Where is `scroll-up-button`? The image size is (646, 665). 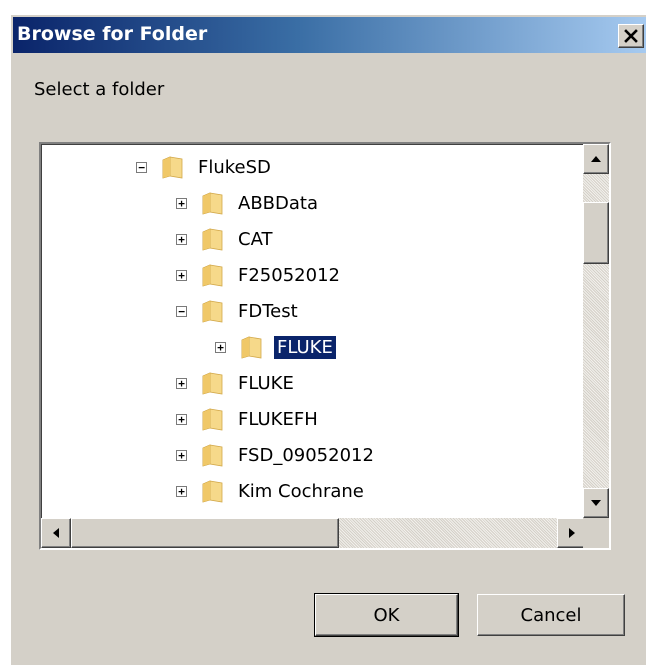 scroll-up-button is located at coordinates (596, 159).